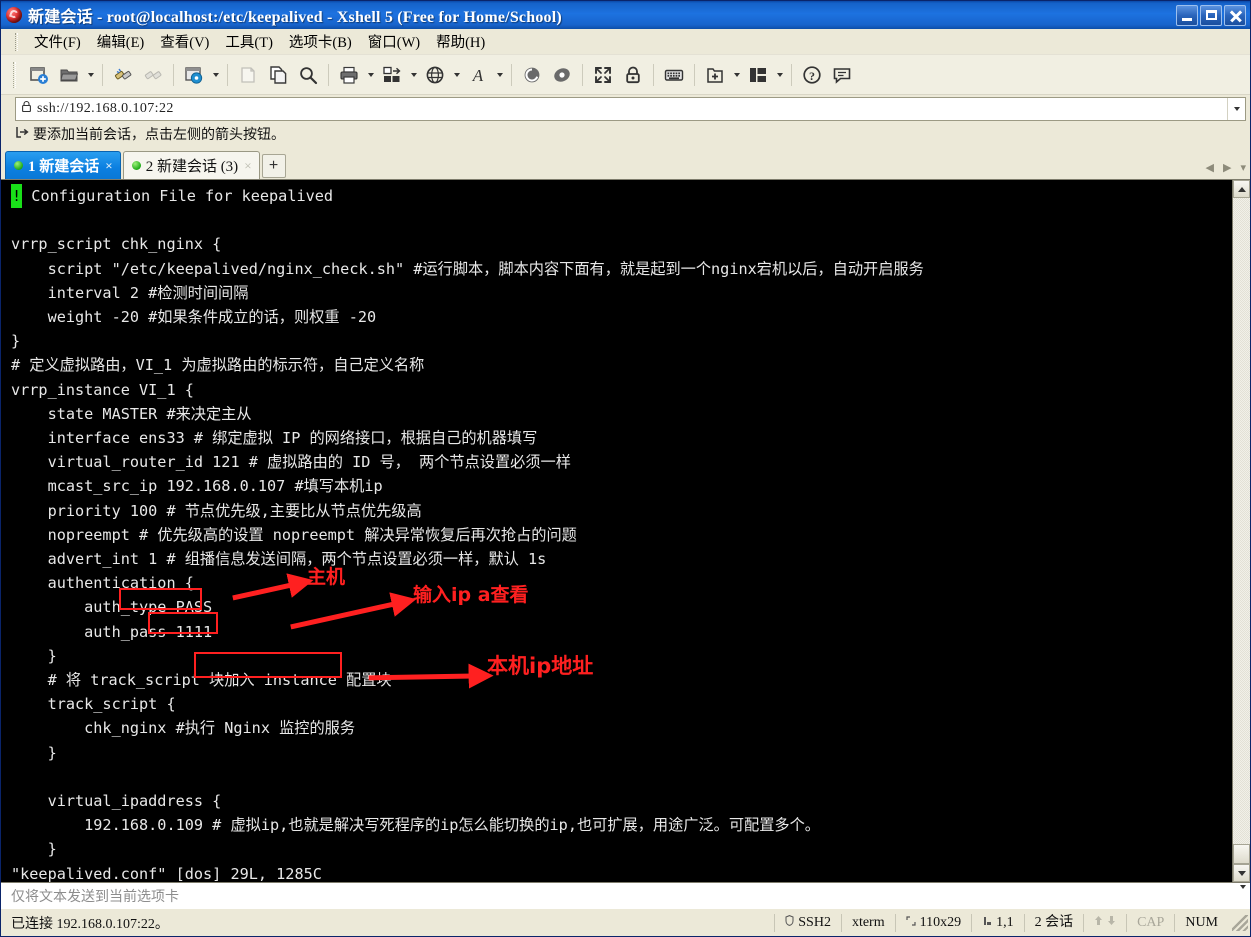 The image size is (1251, 937). I want to click on terminal-line-7: # 定义虚拟路由，VI_1 为虚拟路由的标示符，自己定义名称, so click(218, 365).